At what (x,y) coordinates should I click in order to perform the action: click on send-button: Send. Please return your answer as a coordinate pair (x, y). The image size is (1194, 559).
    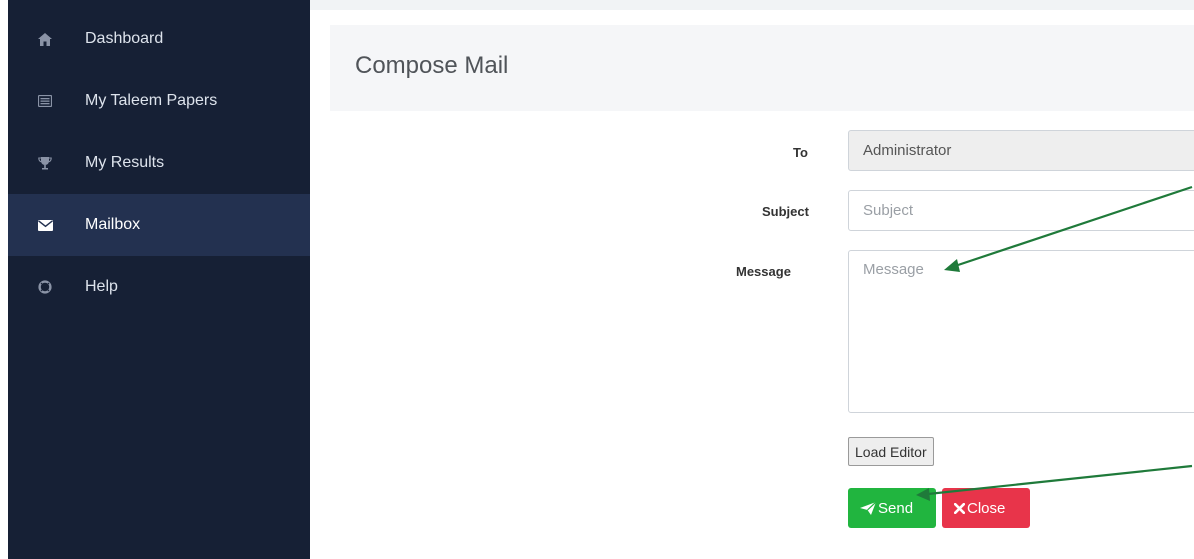
    Looking at the image, I should click on (892, 508).